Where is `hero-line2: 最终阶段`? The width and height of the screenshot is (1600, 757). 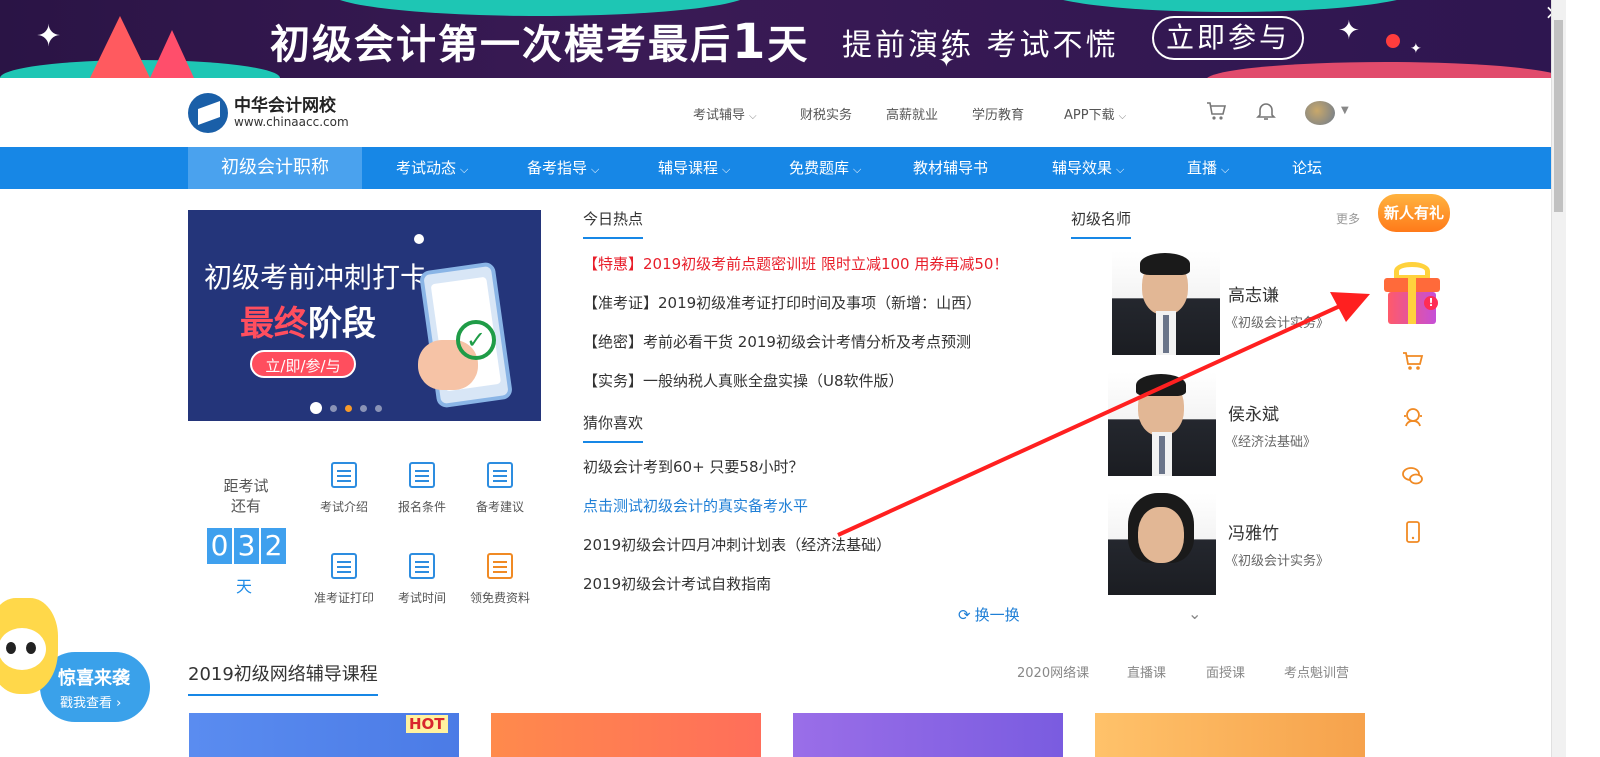
hero-line2: 最终阶段 is located at coordinates (308, 324).